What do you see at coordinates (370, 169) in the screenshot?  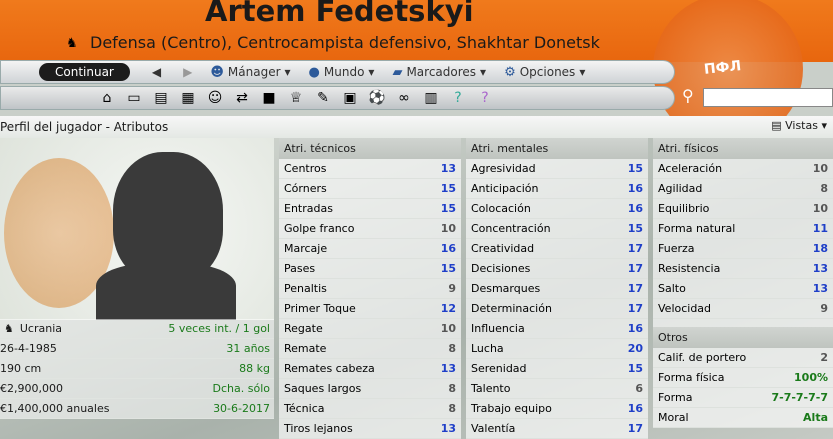 I see `attribute-row: Centros 13` at bounding box center [370, 169].